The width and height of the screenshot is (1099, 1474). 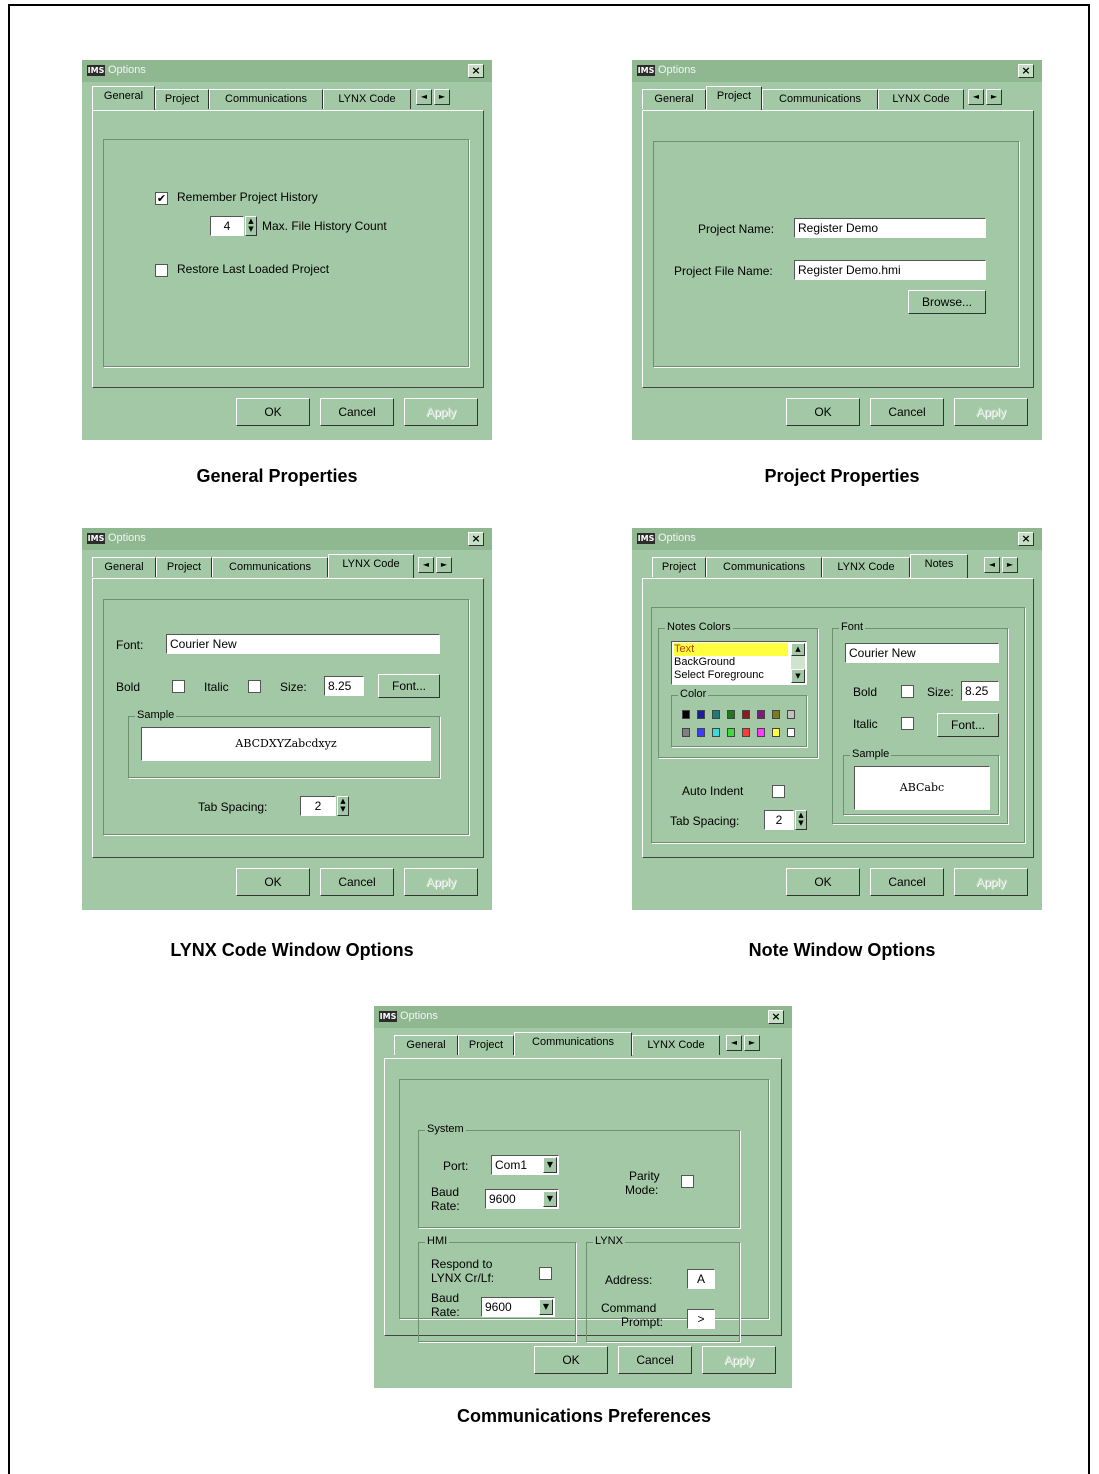 What do you see at coordinates (545, 1273) in the screenshot?
I see `respond-crlf-checkbox` at bounding box center [545, 1273].